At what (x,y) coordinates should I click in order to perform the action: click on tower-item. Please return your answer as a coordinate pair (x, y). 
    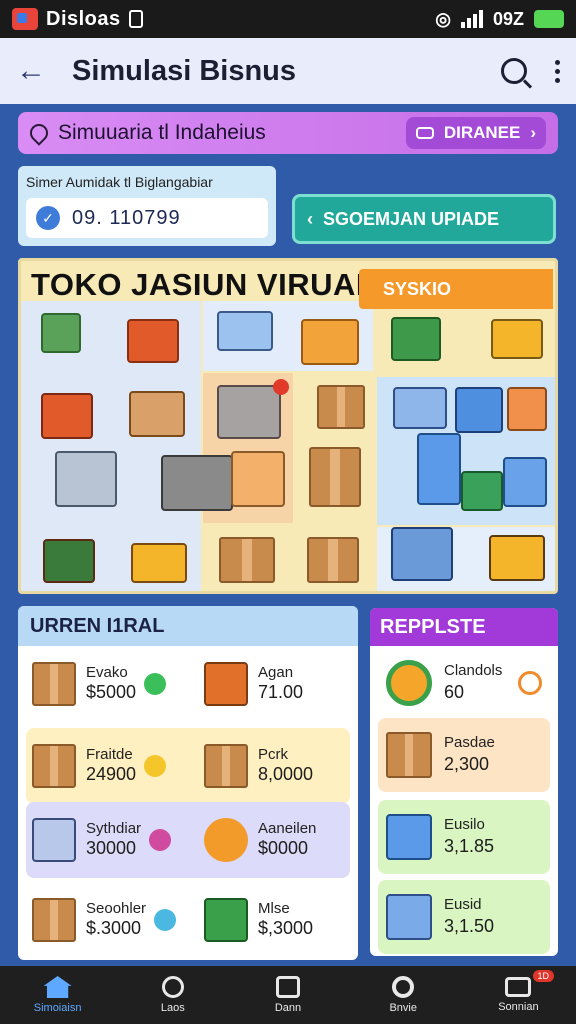
    Looking at the image, I should click on (439, 469).